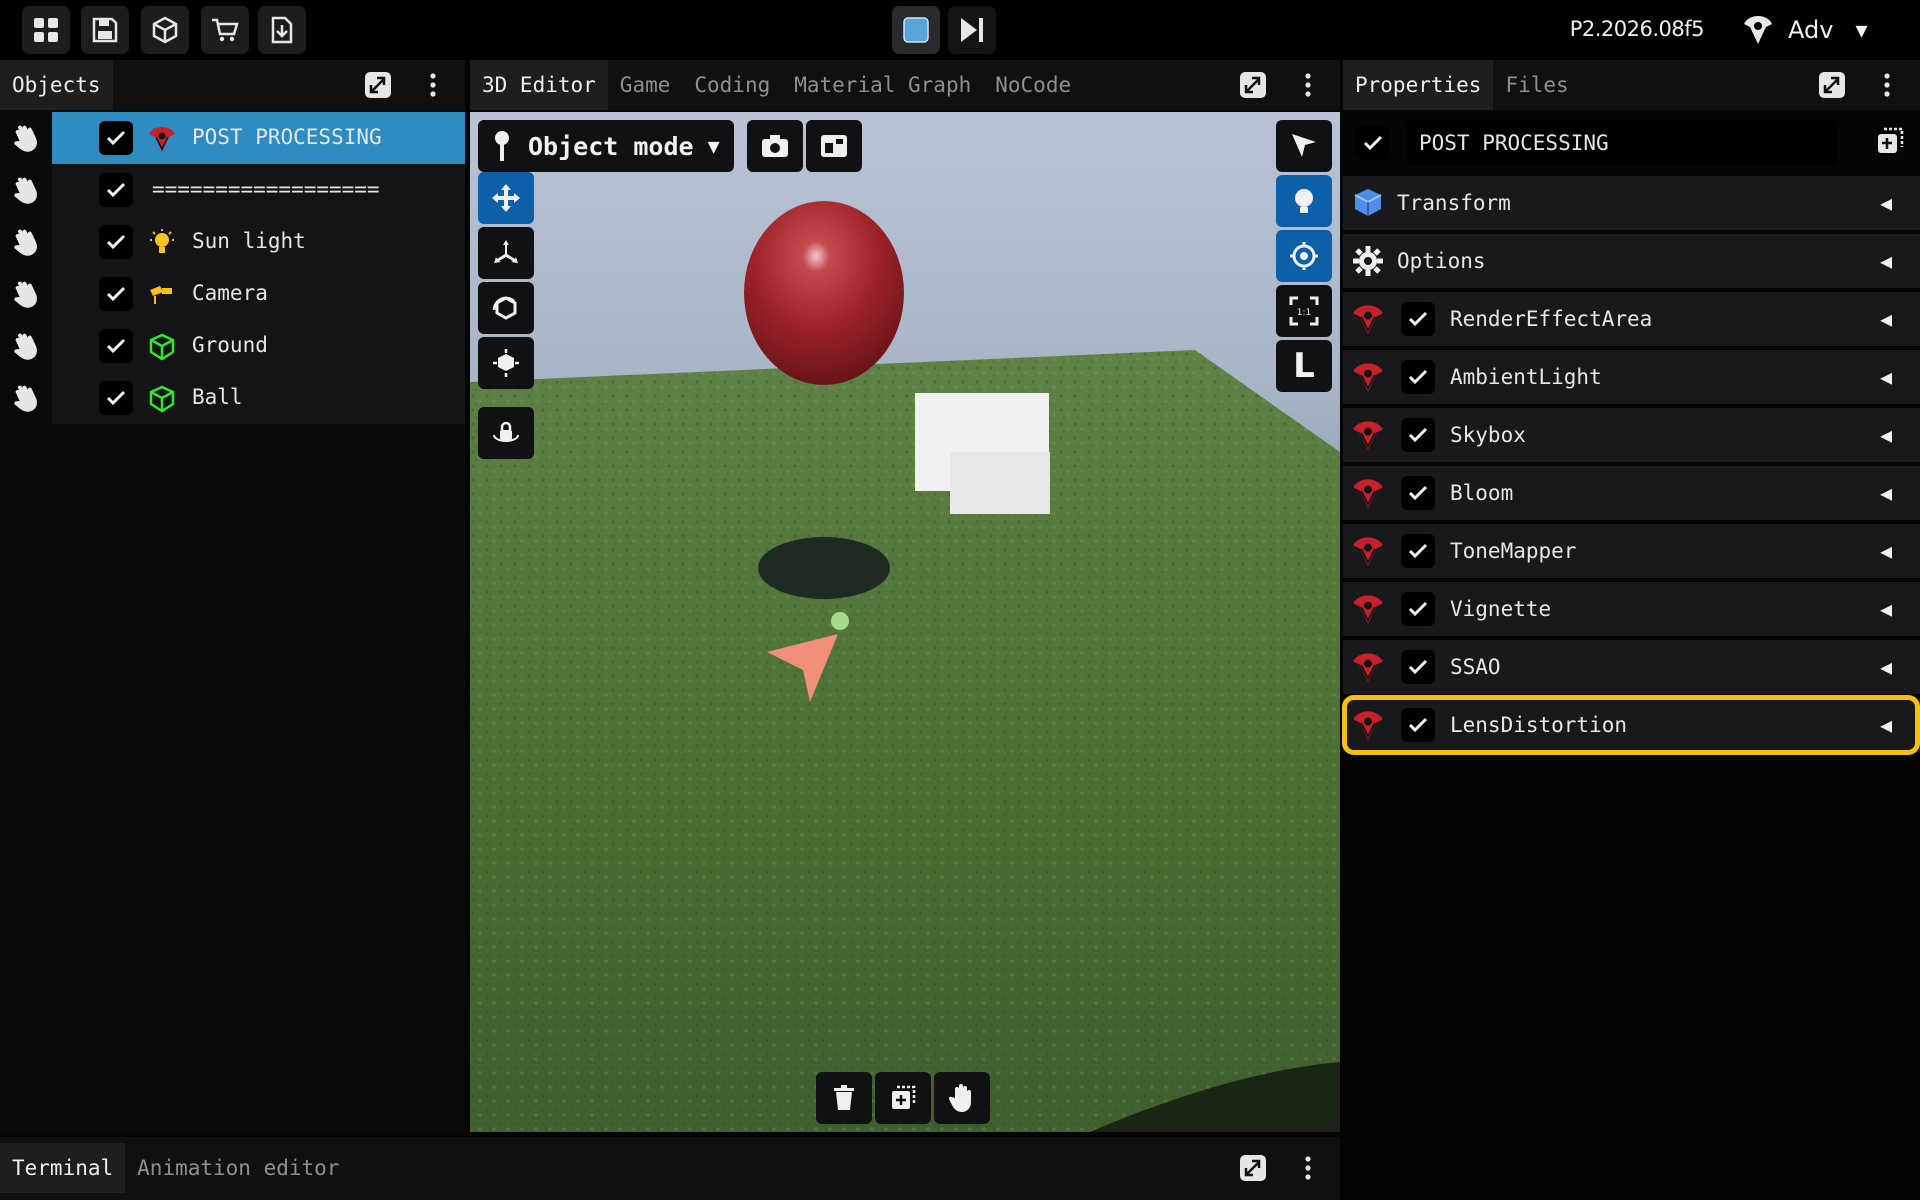  Describe the element at coordinates (238, 1168) in the screenshot. I see `tab-animation-editor: Animation editor` at that location.